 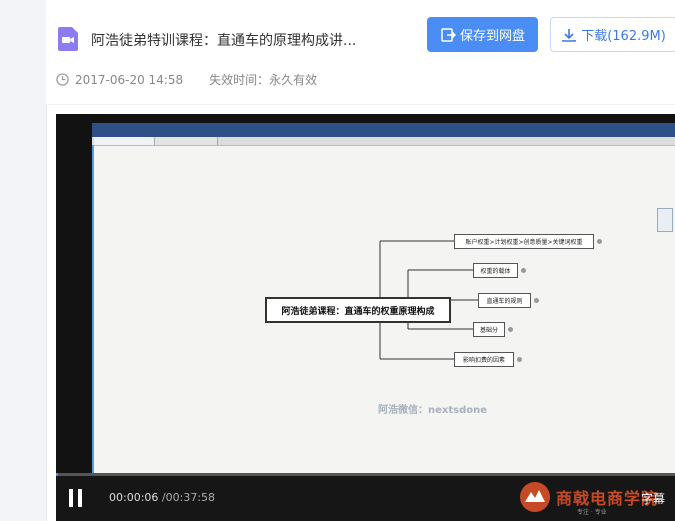 What do you see at coordinates (524, 241) in the screenshot?
I see `mindmap-node: 账户权重>计划权重>创意质量>关键词权重` at bounding box center [524, 241].